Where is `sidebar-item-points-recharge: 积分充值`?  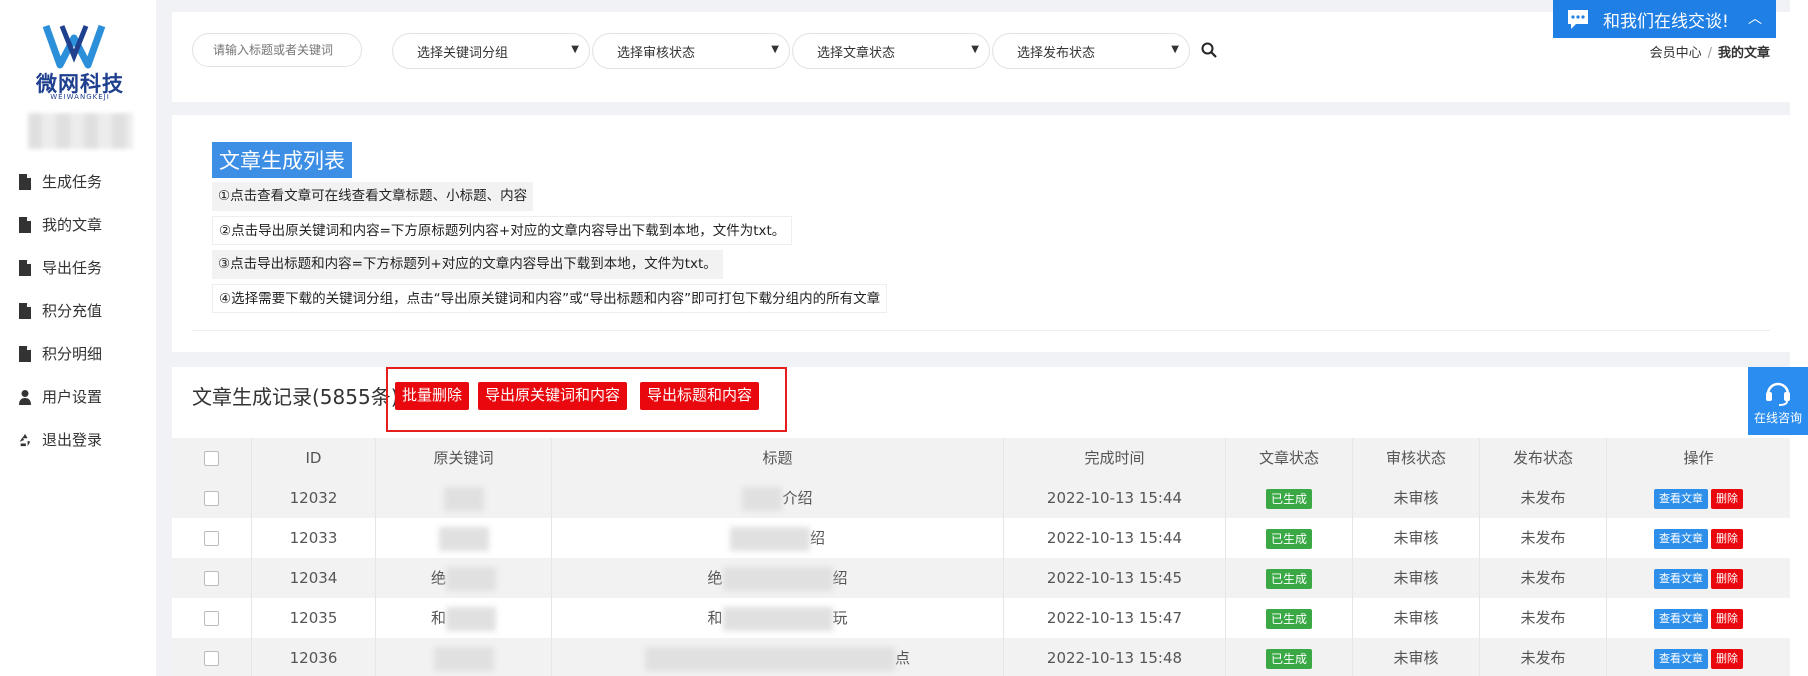 sidebar-item-points-recharge: 积分充值 is located at coordinates (78, 310).